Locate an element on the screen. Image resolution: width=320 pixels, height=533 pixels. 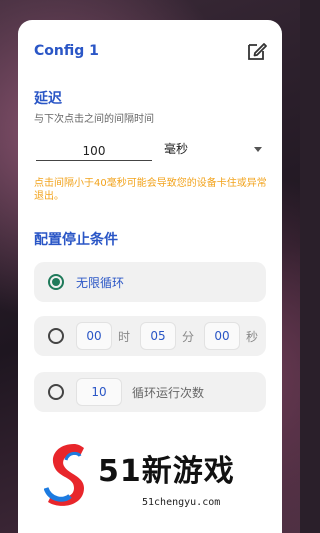
hours-input: 00 is located at coordinates (94, 336).